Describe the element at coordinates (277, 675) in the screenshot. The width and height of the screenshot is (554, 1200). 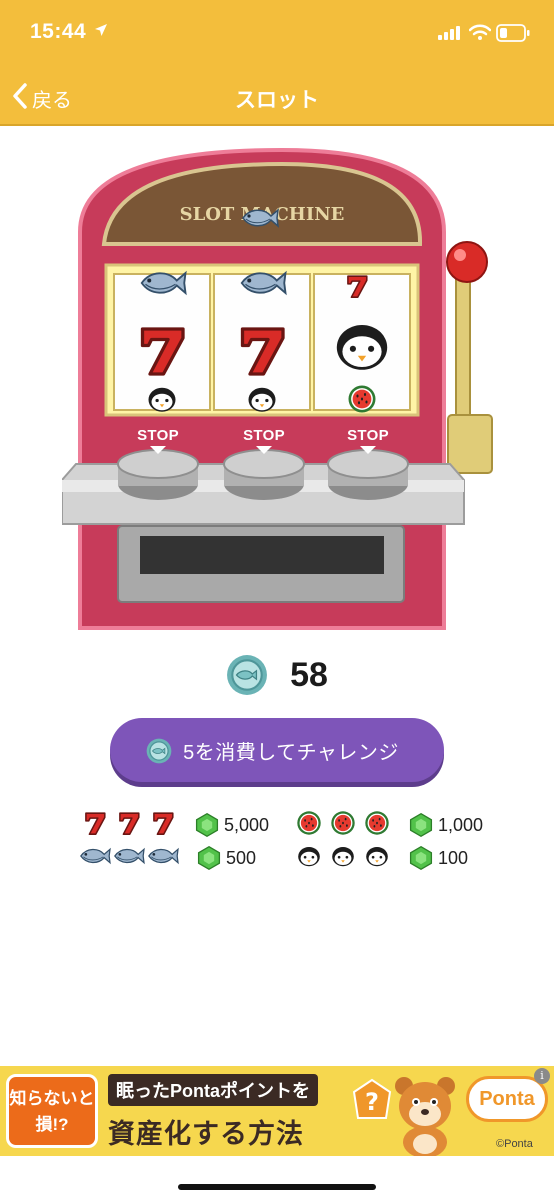
I see `coin-balance: 58` at that location.